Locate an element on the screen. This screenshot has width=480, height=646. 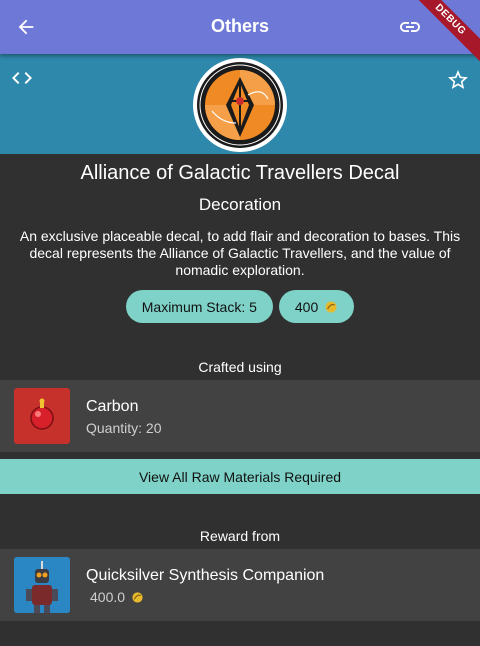
carbon-thumbnail is located at coordinates (42, 416).